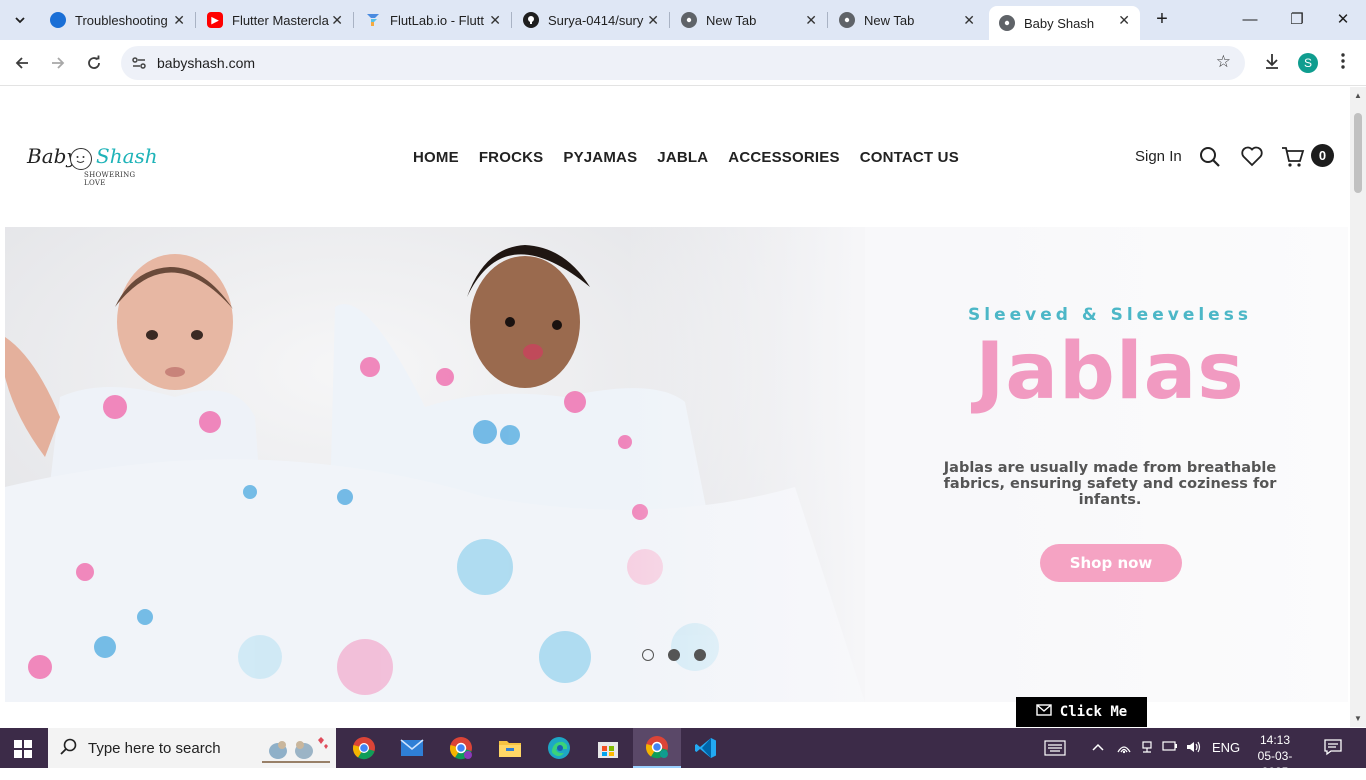 The width and height of the screenshot is (1366, 780). Describe the element at coordinates (1272, 63) in the screenshot. I see `download-icon` at that location.